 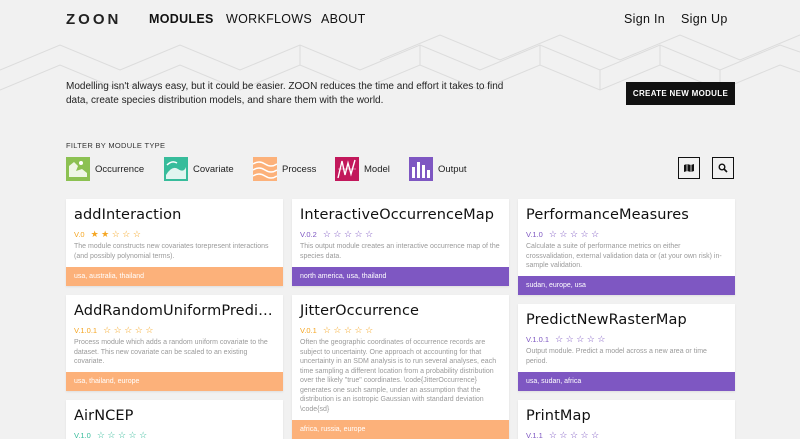 What do you see at coordinates (176, 169) in the screenshot?
I see `covariate-icon` at bounding box center [176, 169].